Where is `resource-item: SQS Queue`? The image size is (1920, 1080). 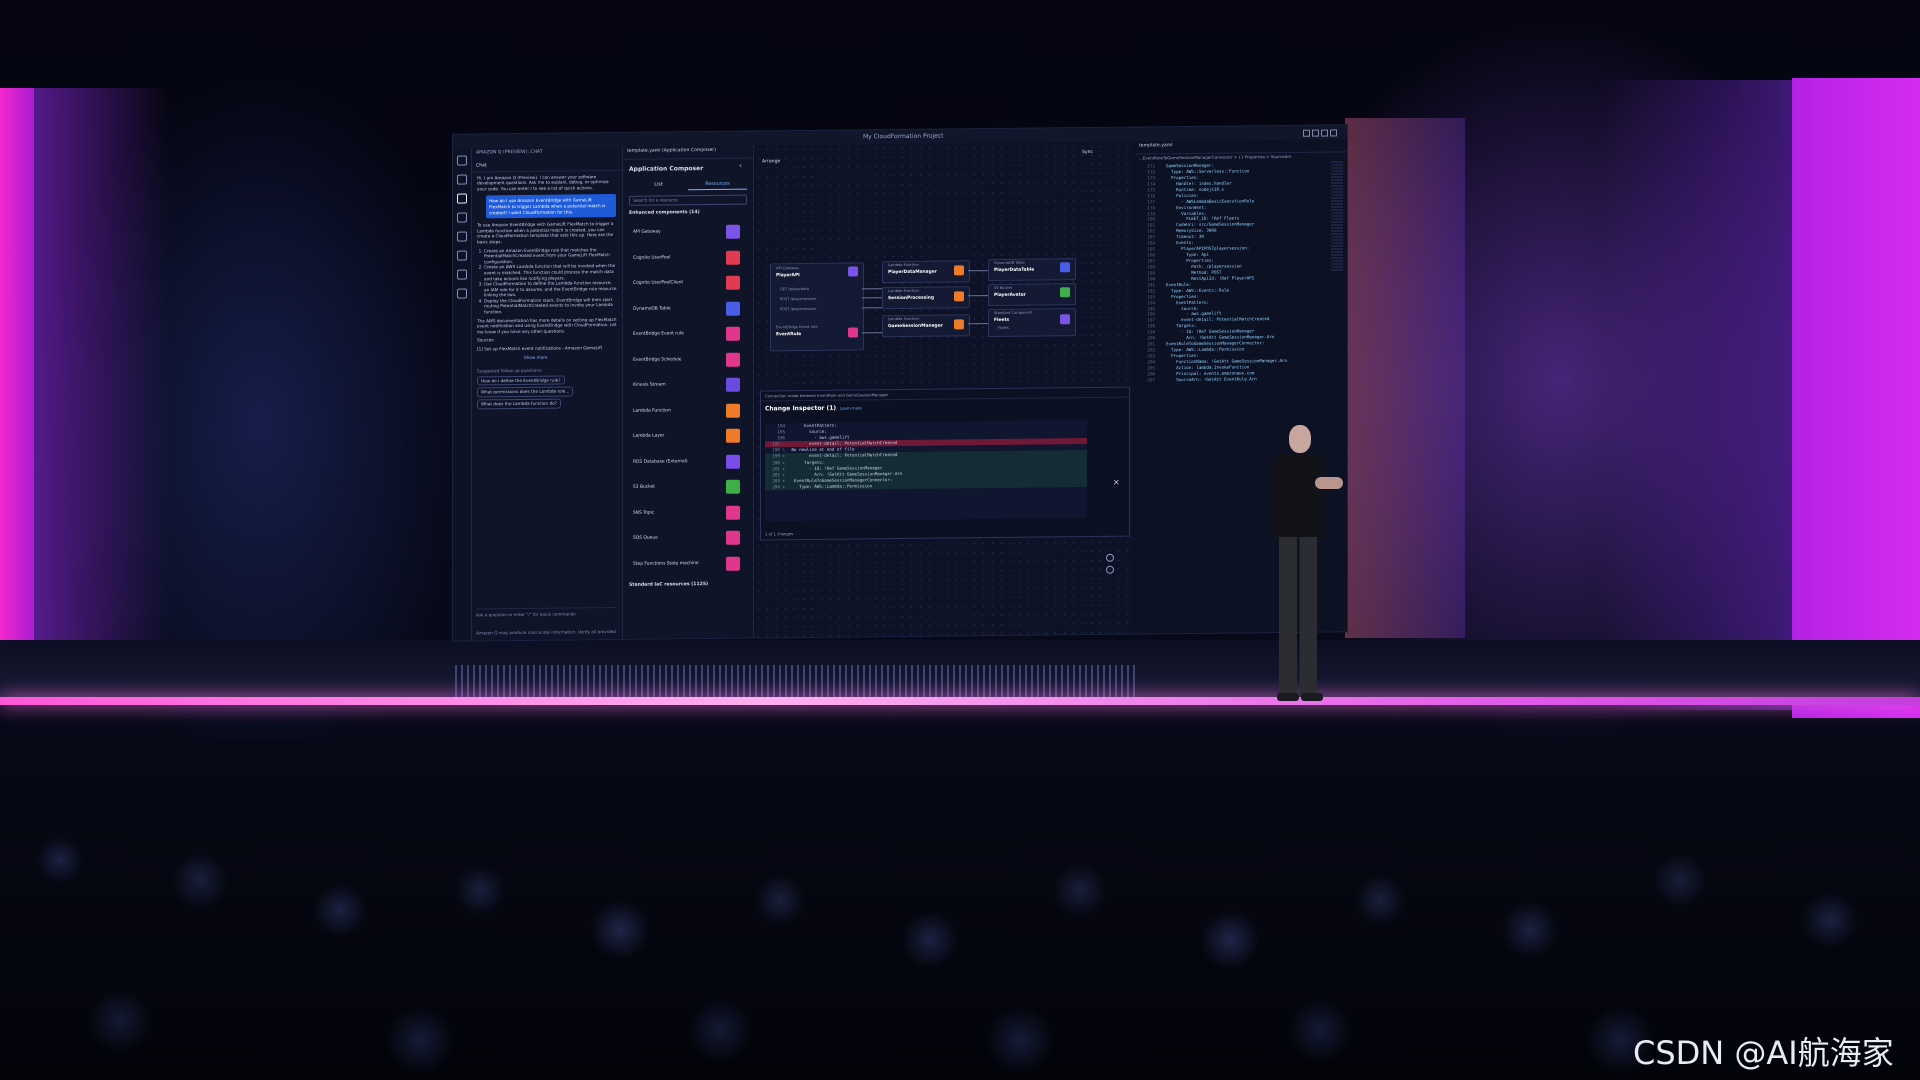 resource-item: SQS Queue is located at coordinates (688, 540).